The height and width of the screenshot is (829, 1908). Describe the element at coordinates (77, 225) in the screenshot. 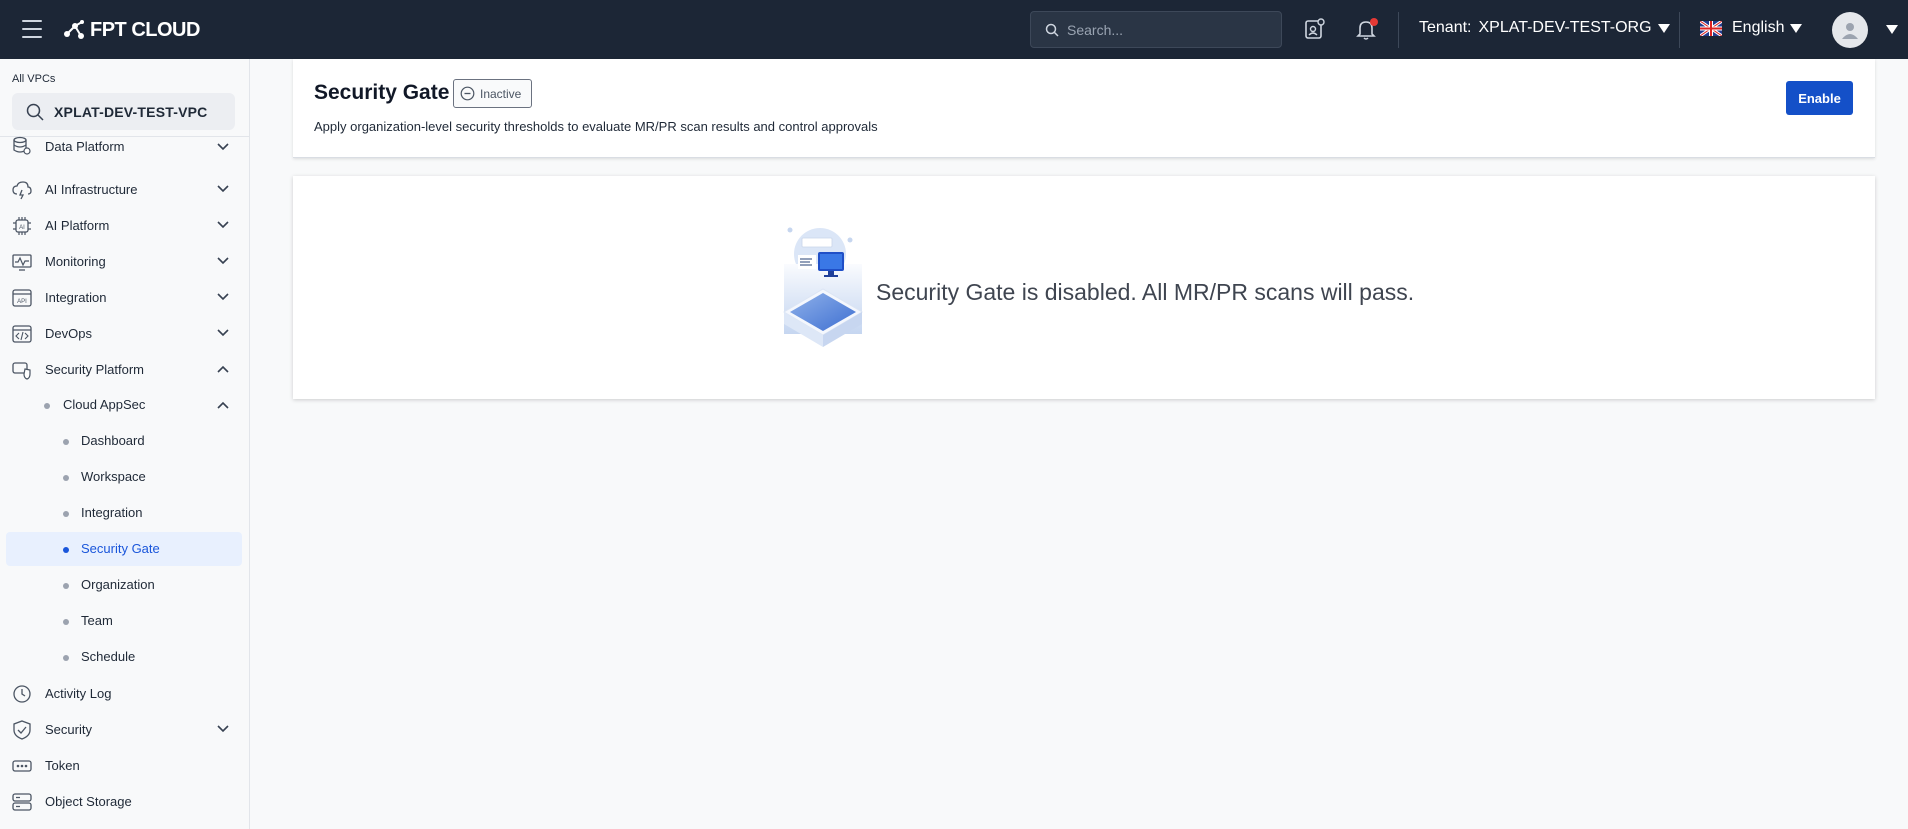

I see `sidebar-item-label: AI Platform` at that location.